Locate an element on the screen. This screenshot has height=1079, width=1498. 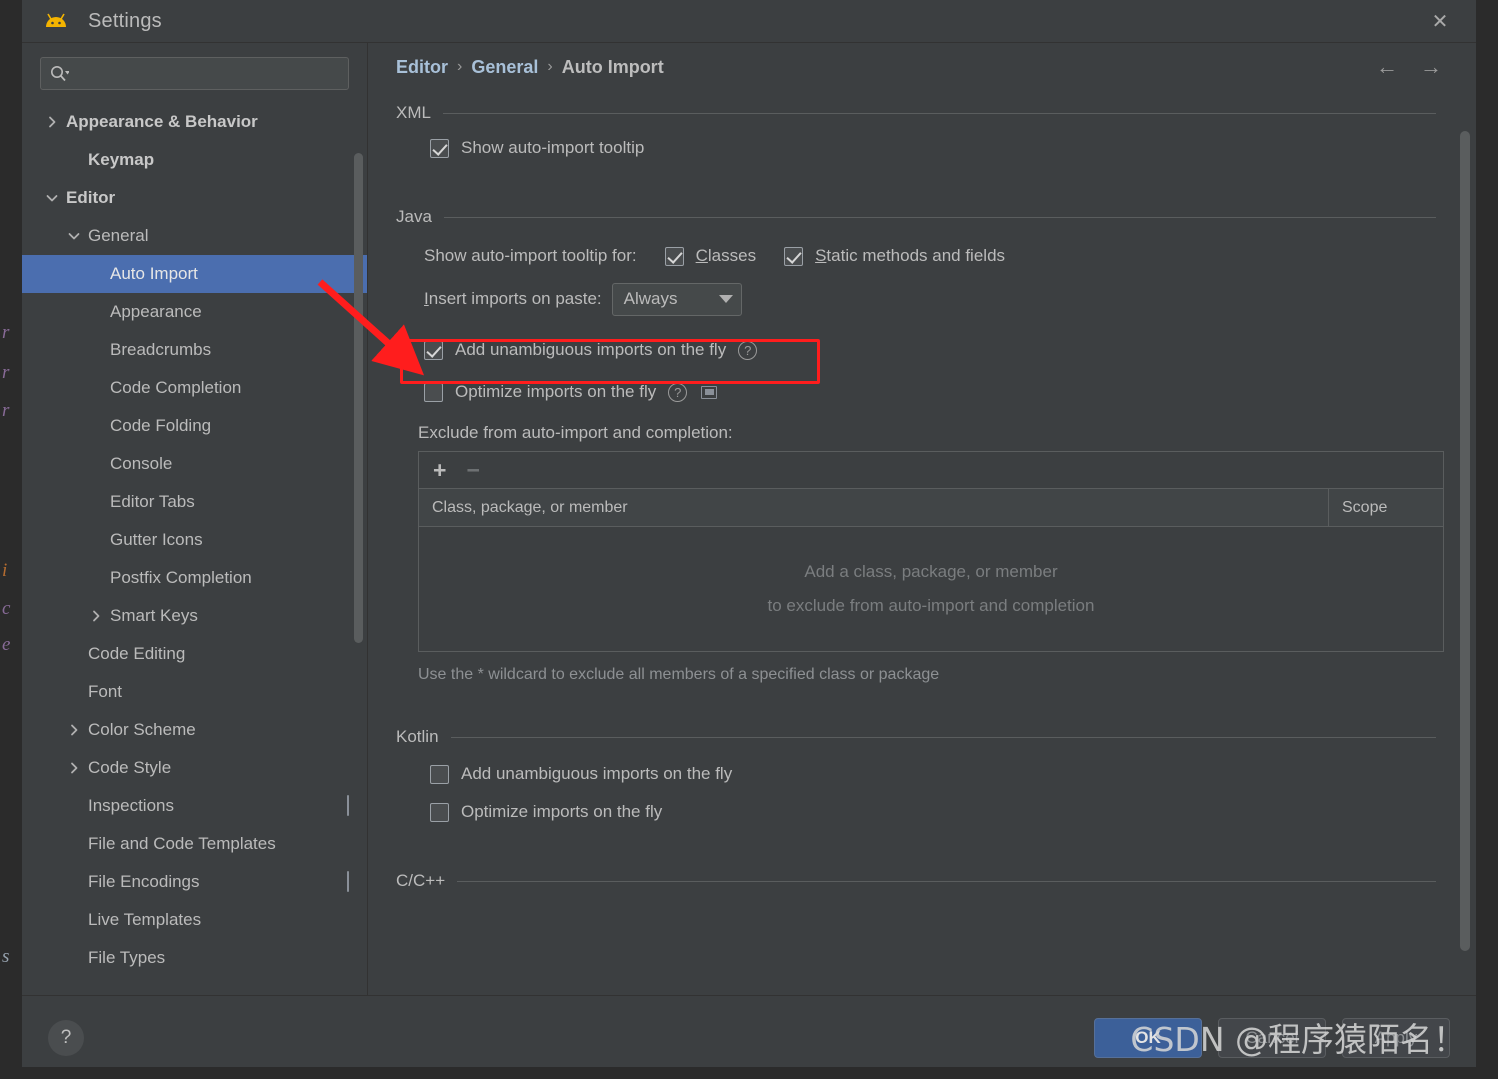
java-add-unambiguous-checkbox is located at coordinates (433, 350).